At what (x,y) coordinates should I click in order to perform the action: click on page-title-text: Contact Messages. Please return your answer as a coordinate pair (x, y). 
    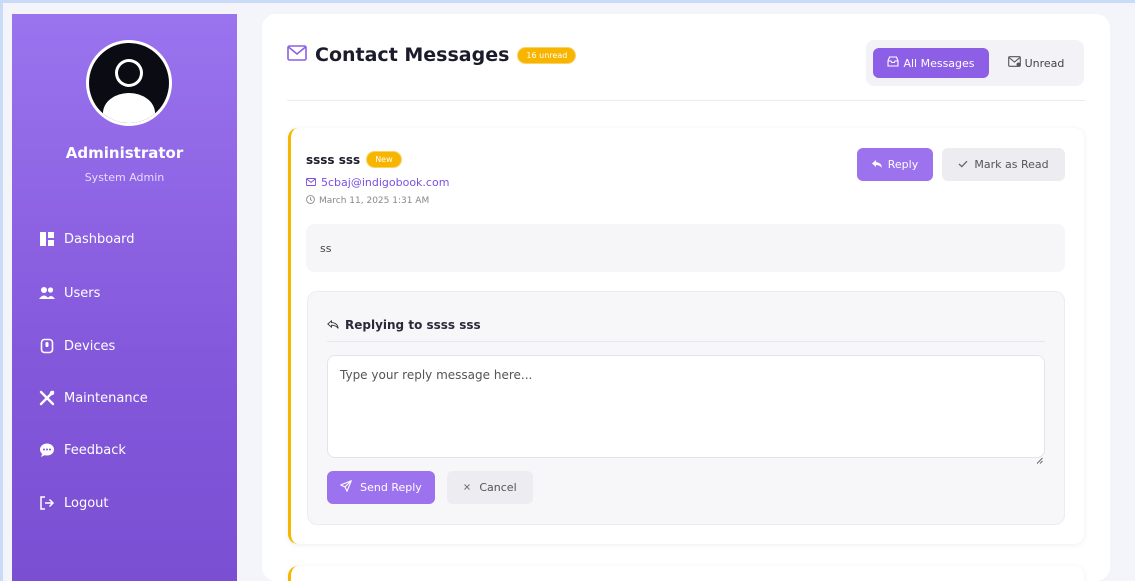
    Looking at the image, I should click on (412, 55).